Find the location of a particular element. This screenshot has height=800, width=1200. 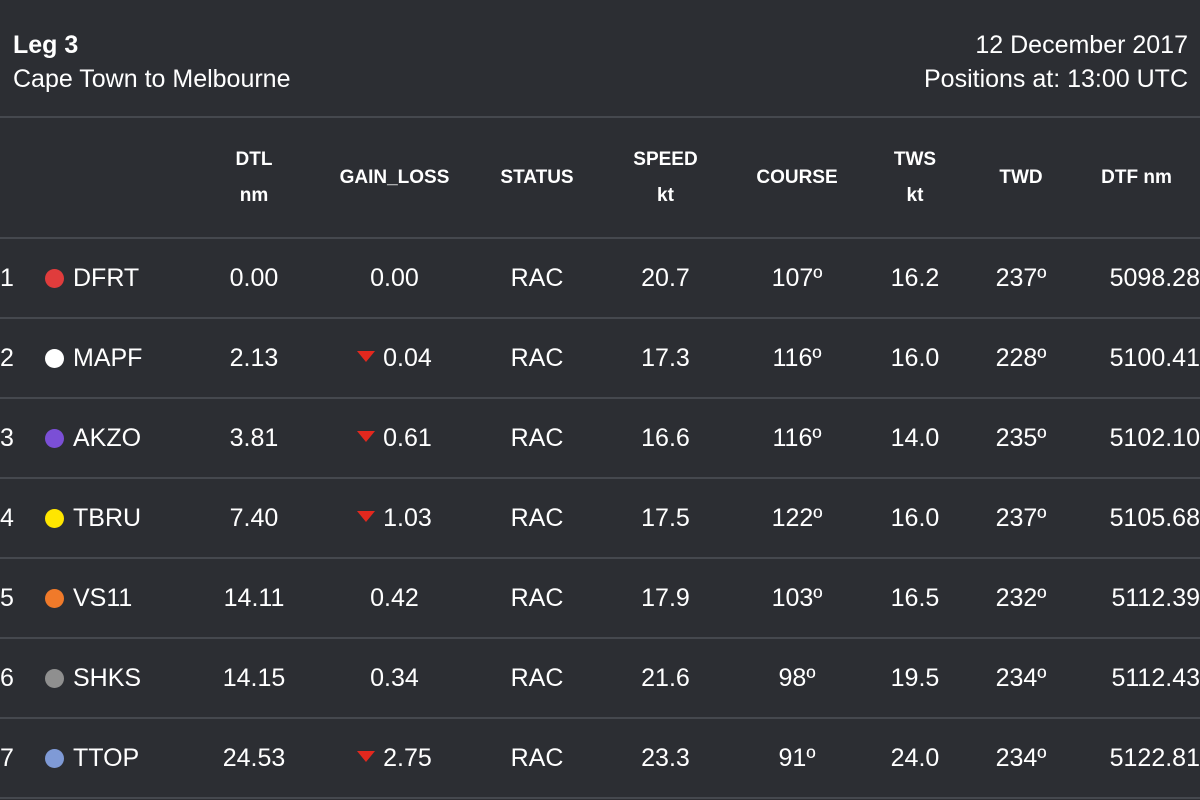

gain-loss-cell: 0.34 is located at coordinates (394, 678).